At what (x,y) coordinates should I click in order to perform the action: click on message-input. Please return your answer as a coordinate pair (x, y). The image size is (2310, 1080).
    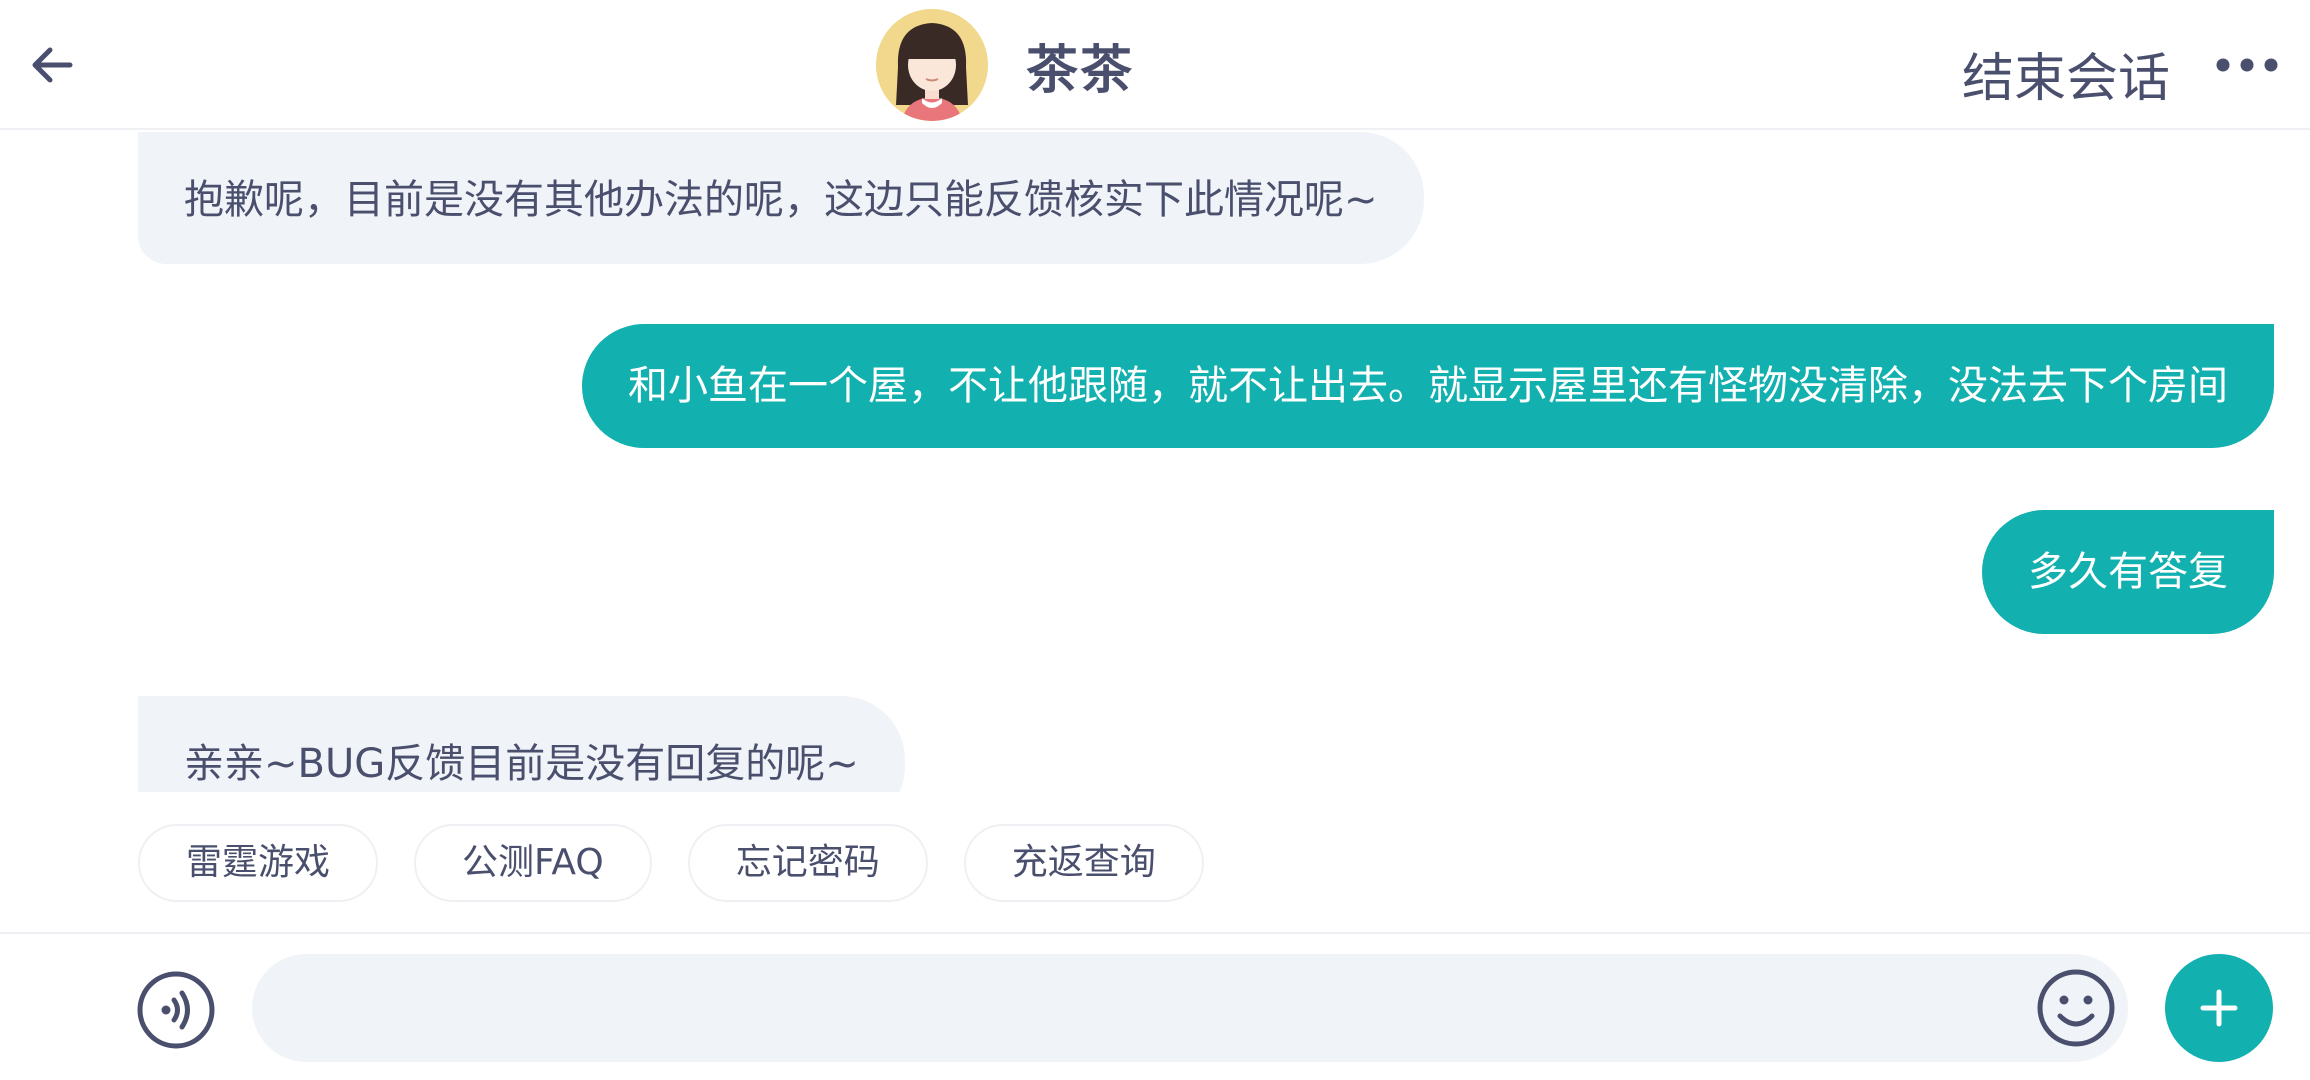
    Looking at the image, I should click on (1190, 1008).